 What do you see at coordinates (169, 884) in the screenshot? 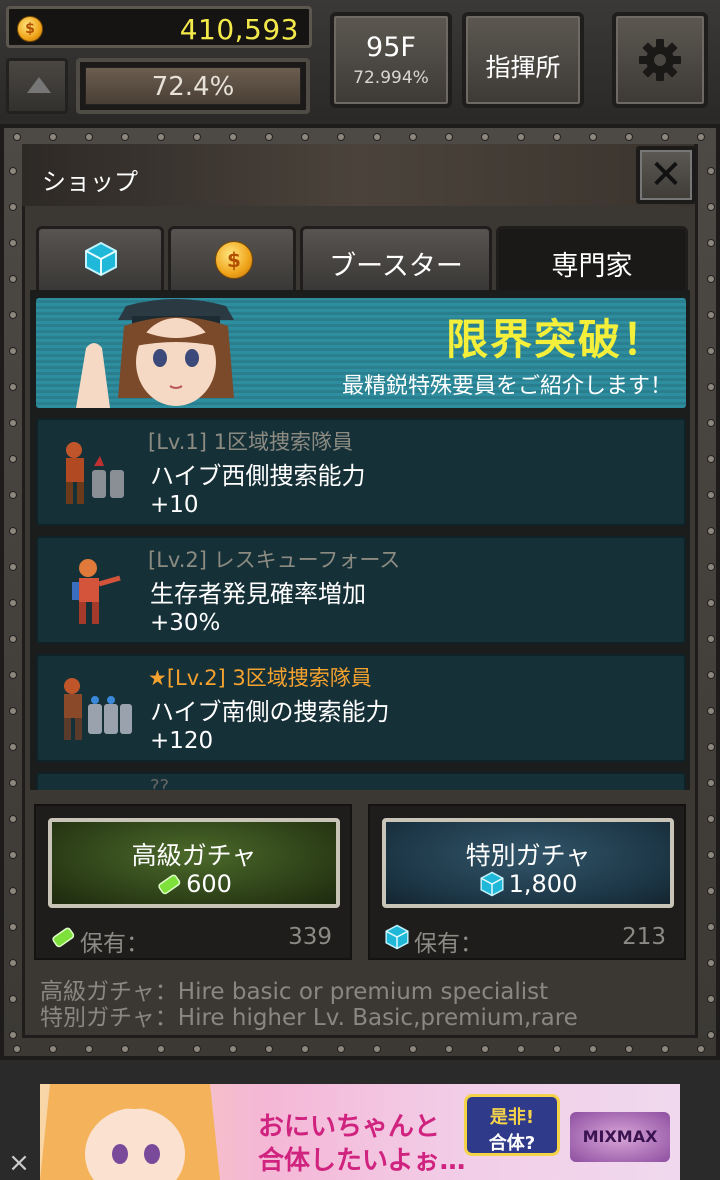
I see `battery-icon` at bounding box center [169, 884].